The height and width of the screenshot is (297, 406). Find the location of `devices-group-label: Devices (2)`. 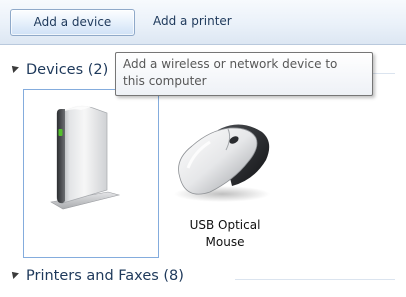

devices-group-label: Devices (2) is located at coordinates (67, 70).